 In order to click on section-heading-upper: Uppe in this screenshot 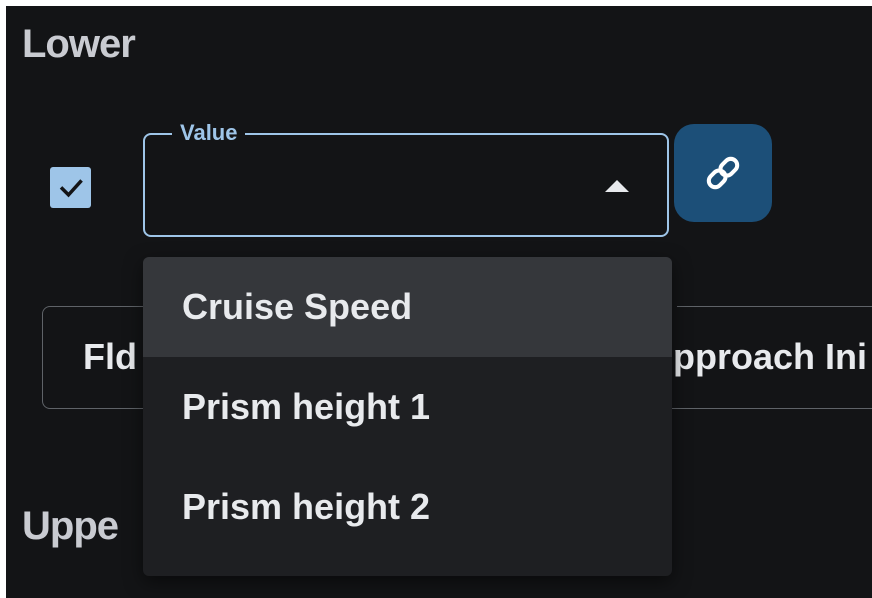, I will do `click(70, 526)`.